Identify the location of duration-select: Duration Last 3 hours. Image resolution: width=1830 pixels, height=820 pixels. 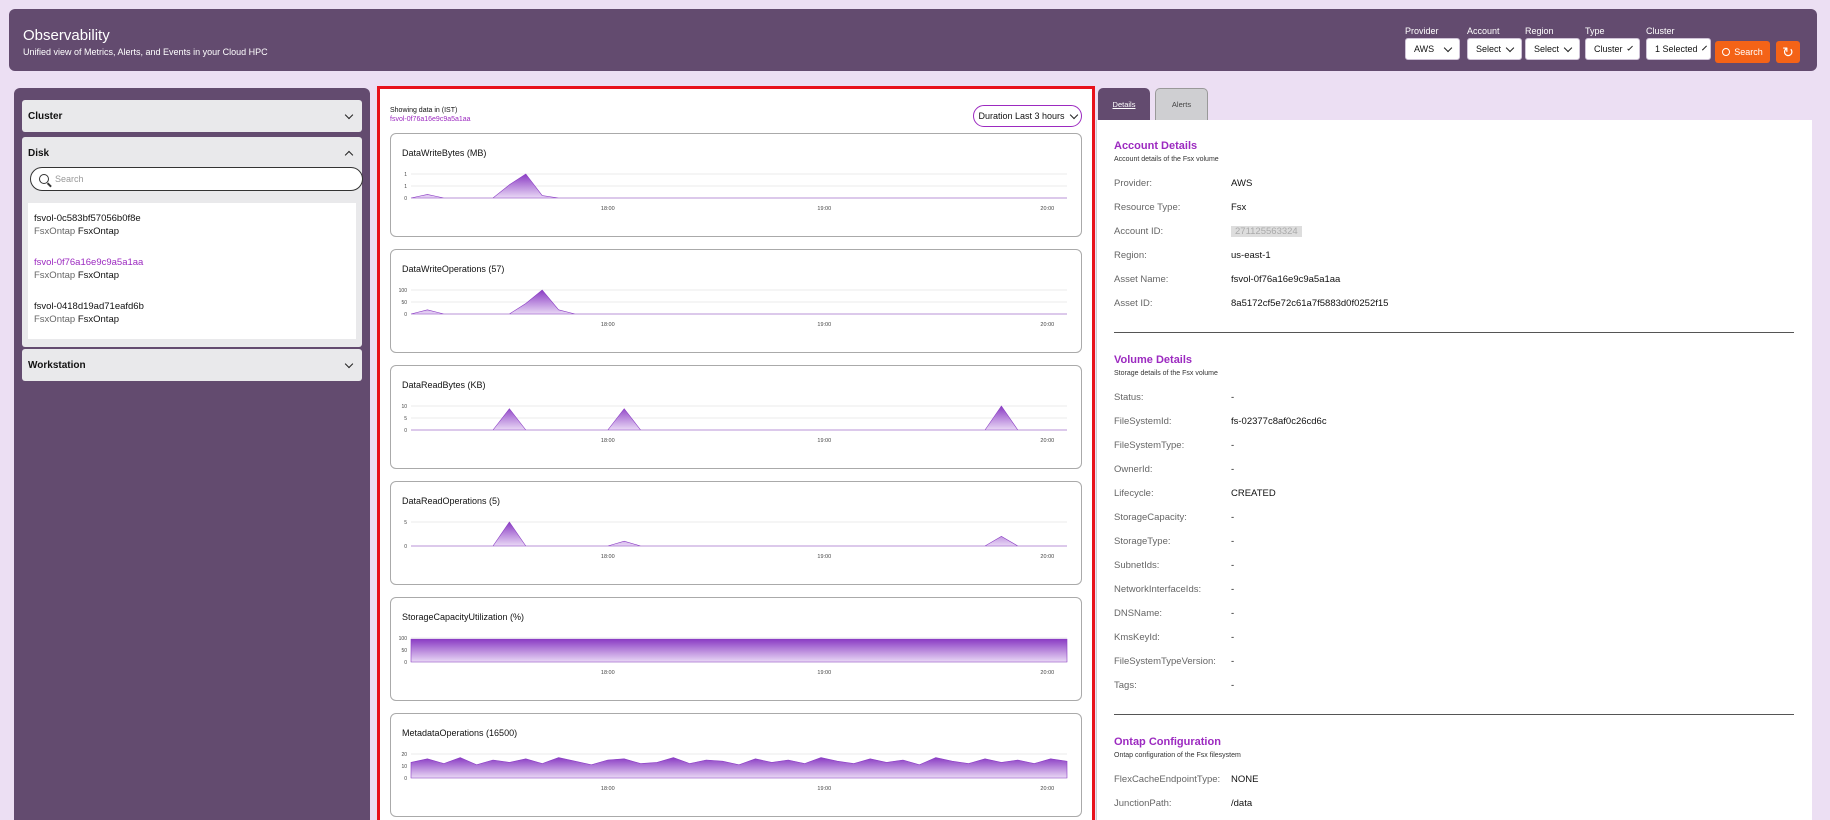
(1027, 116).